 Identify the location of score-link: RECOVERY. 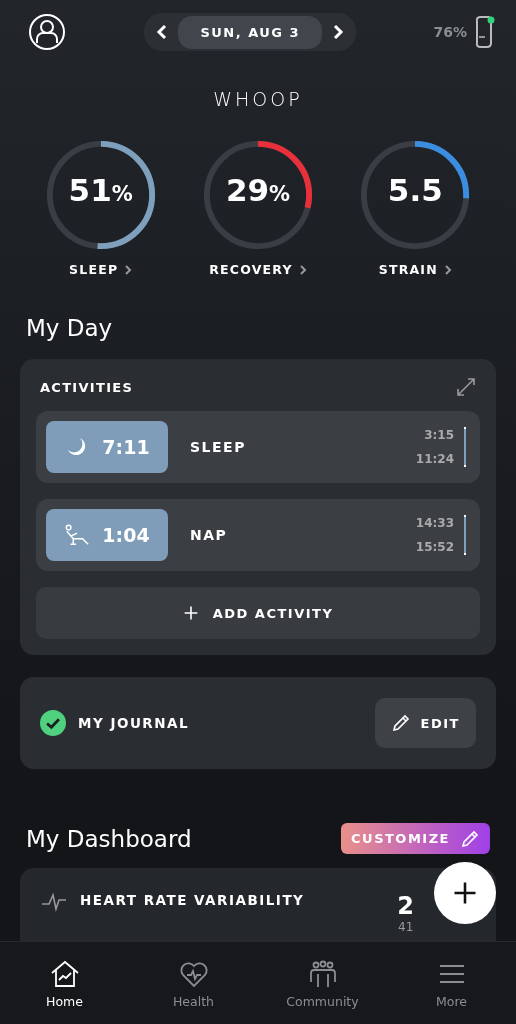
(258, 269).